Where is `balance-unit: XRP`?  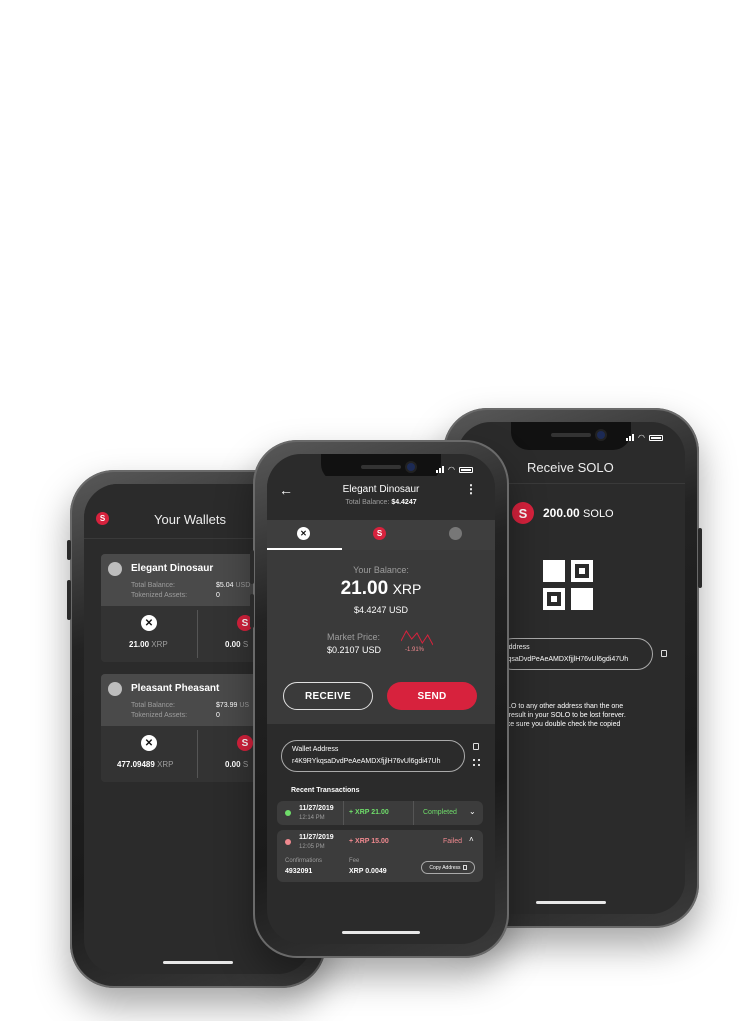
balance-unit: XRP is located at coordinates (407, 589).